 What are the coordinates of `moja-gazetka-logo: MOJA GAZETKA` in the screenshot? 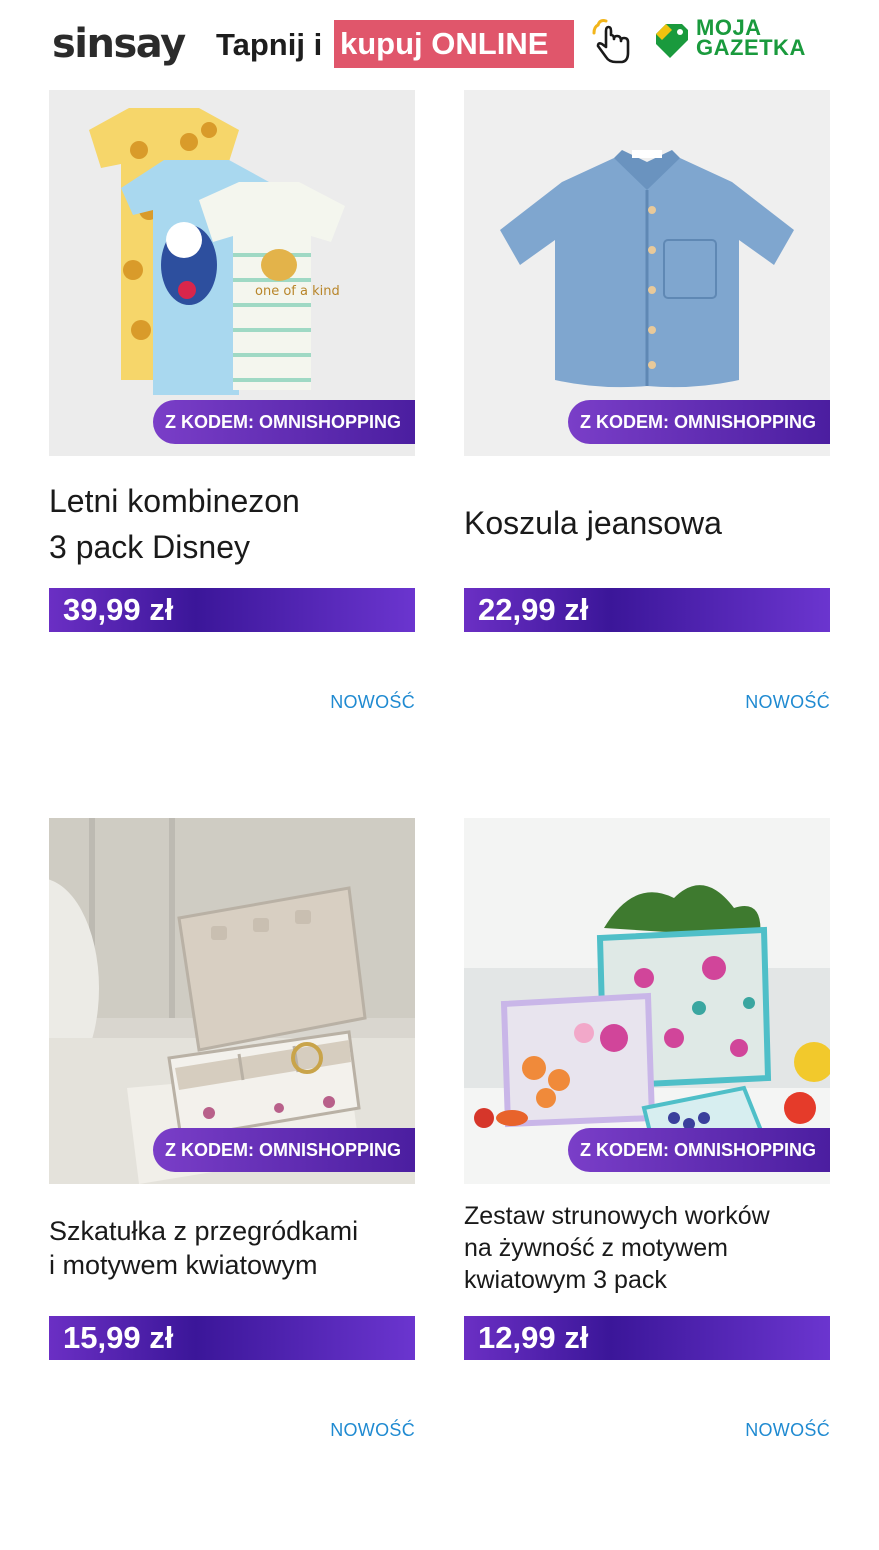 It's located at (742, 39).